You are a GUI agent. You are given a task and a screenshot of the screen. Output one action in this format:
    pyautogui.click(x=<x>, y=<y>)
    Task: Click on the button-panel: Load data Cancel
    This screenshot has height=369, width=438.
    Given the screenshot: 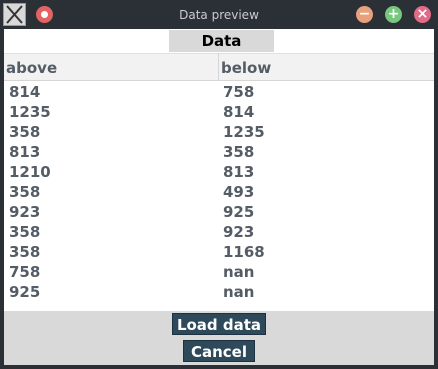 What is the action you would take?
    pyautogui.click(x=219, y=338)
    